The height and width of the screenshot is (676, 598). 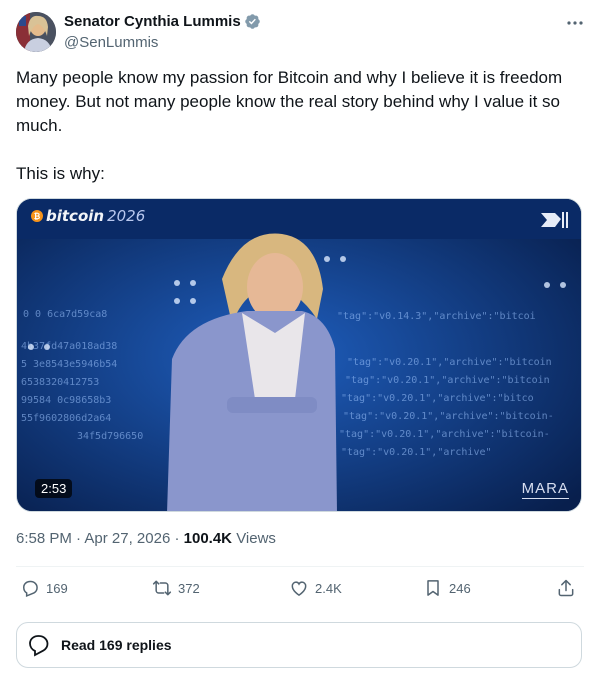 I want to click on svg-text:"tag":"v0.20.1","archive":"bit: "tag":"v0.20.1","archive":"bitco, so click(x=437, y=398).